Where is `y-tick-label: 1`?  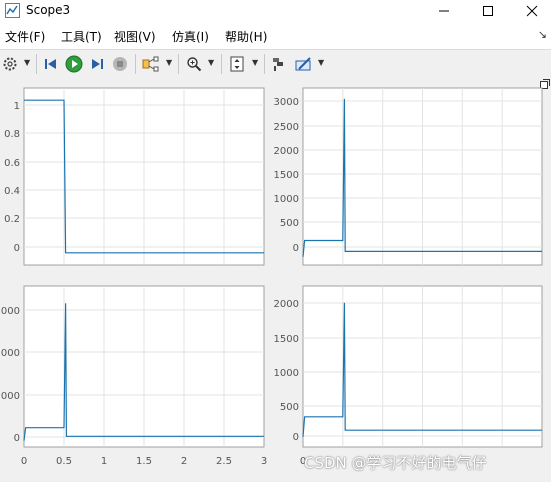
y-tick-label: 1 is located at coordinates (17, 106).